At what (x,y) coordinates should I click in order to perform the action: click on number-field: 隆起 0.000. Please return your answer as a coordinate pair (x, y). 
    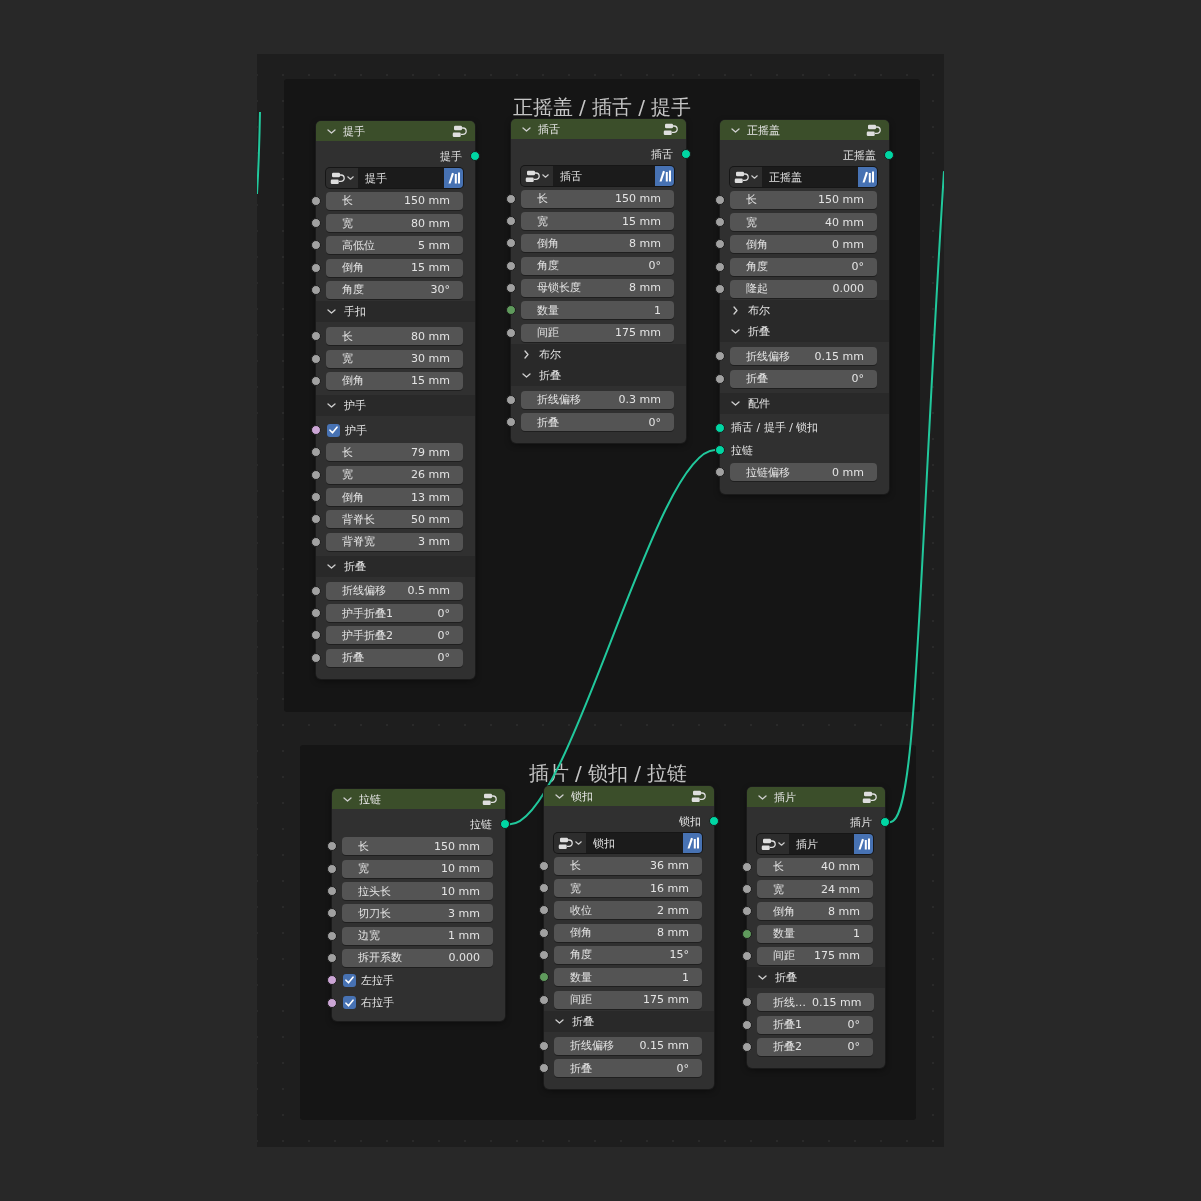
    Looking at the image, I should click on (803, 288).